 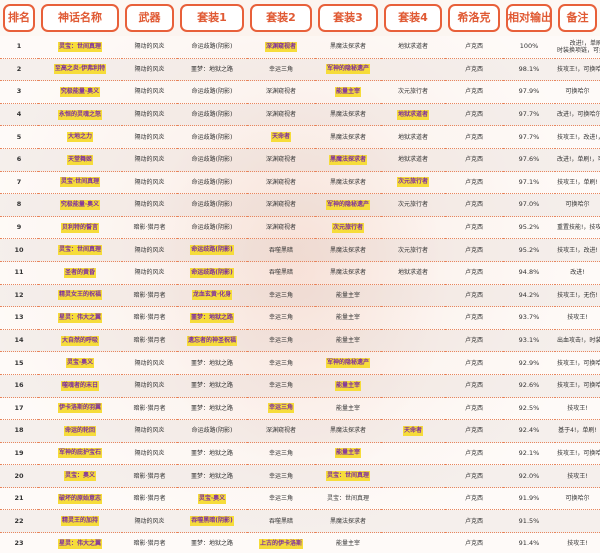 What do you see at coordinates (578, 115) in the screenshot?
I see `cell-note-text: 改进!，可换哈尔` at bounding box center [578, 115].